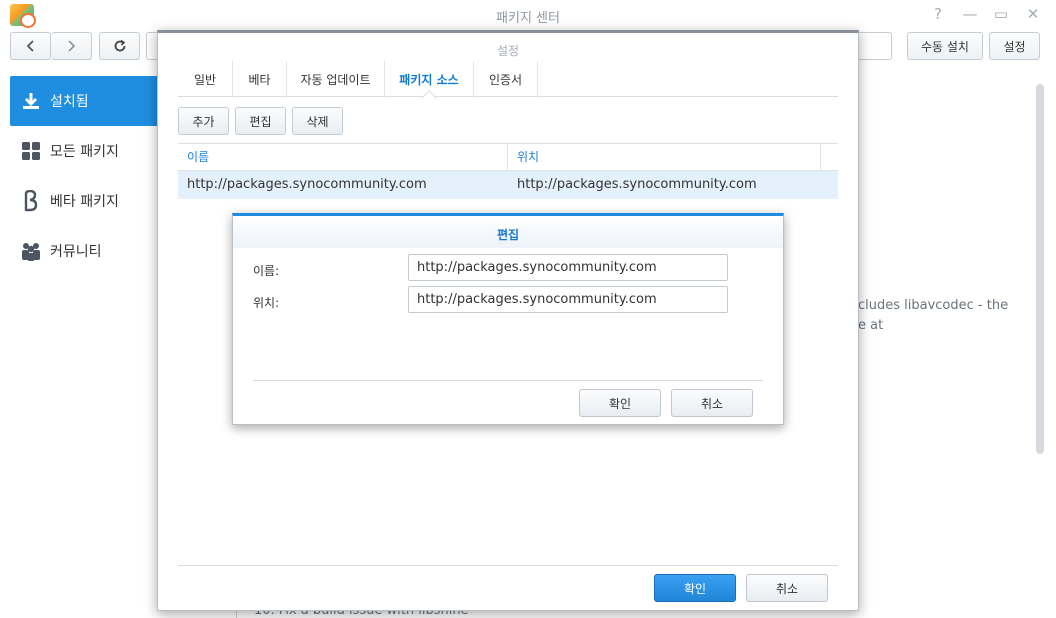 The height and width of the screenshot is (618, 1056). What do you see at coordinates (336, 79) in the screenshot?
I see `tab-auto-update: 자동 업데이트` at bounding box center [336, 79].